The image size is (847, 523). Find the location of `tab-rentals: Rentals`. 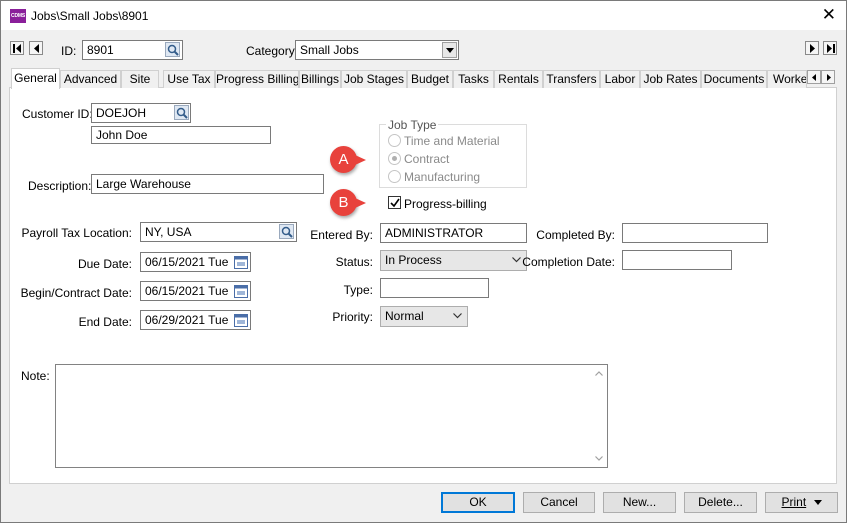

tab-rentals: Rentals is located at coordinates (518, 79).